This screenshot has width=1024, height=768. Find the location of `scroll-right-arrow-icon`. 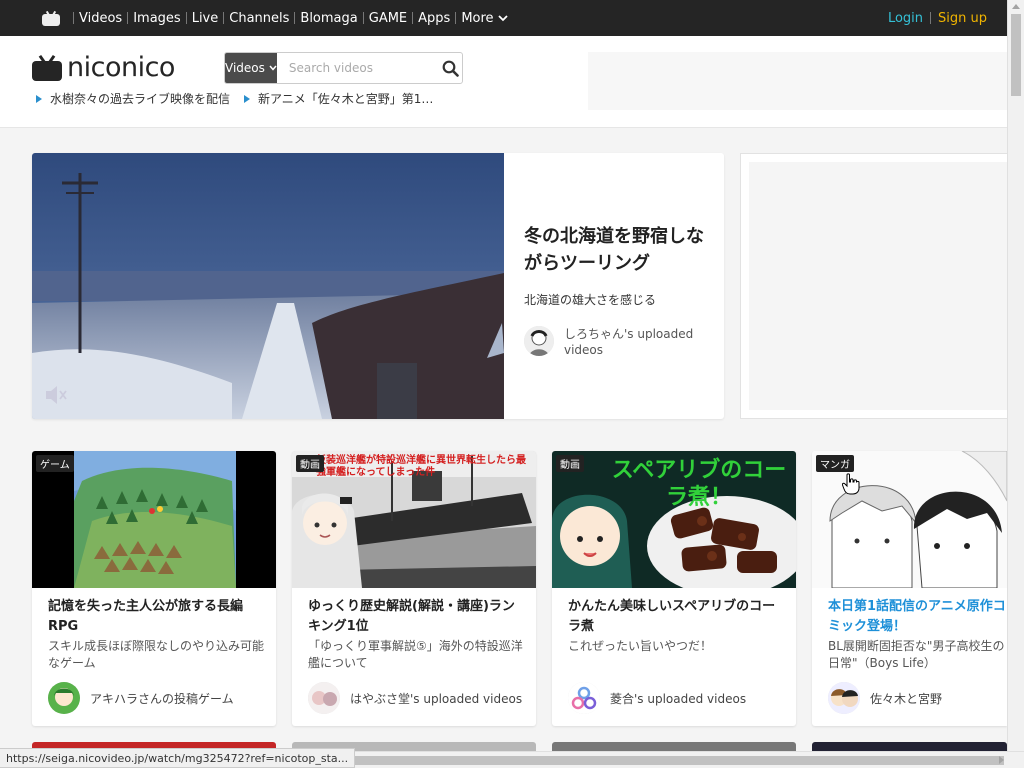

scroll-right-arrow-icon is located at coordinates (1001, 760).